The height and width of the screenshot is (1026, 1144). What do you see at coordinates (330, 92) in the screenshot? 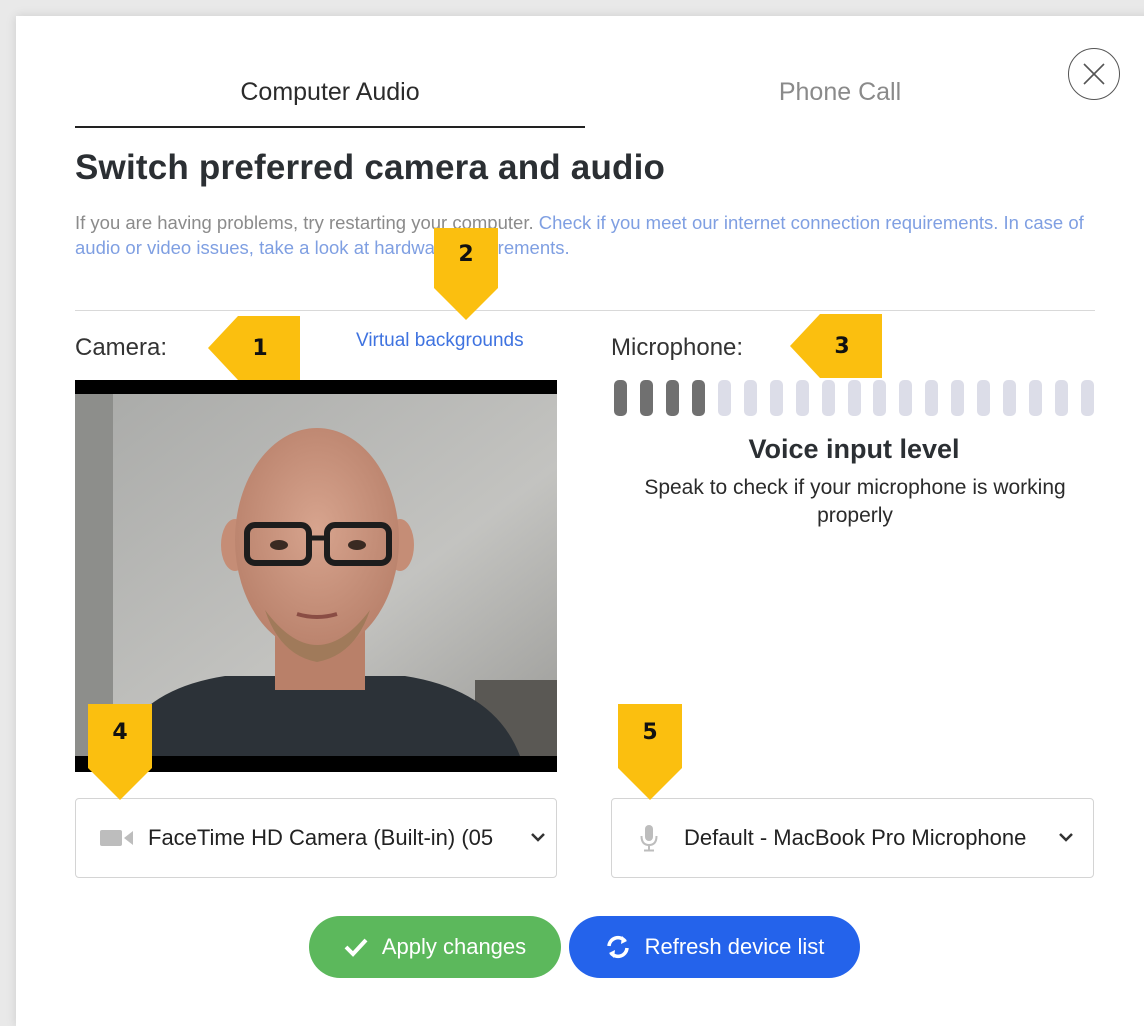
I see `tab-computer-audio: Computer Audio` at bounding box center [330, 92].